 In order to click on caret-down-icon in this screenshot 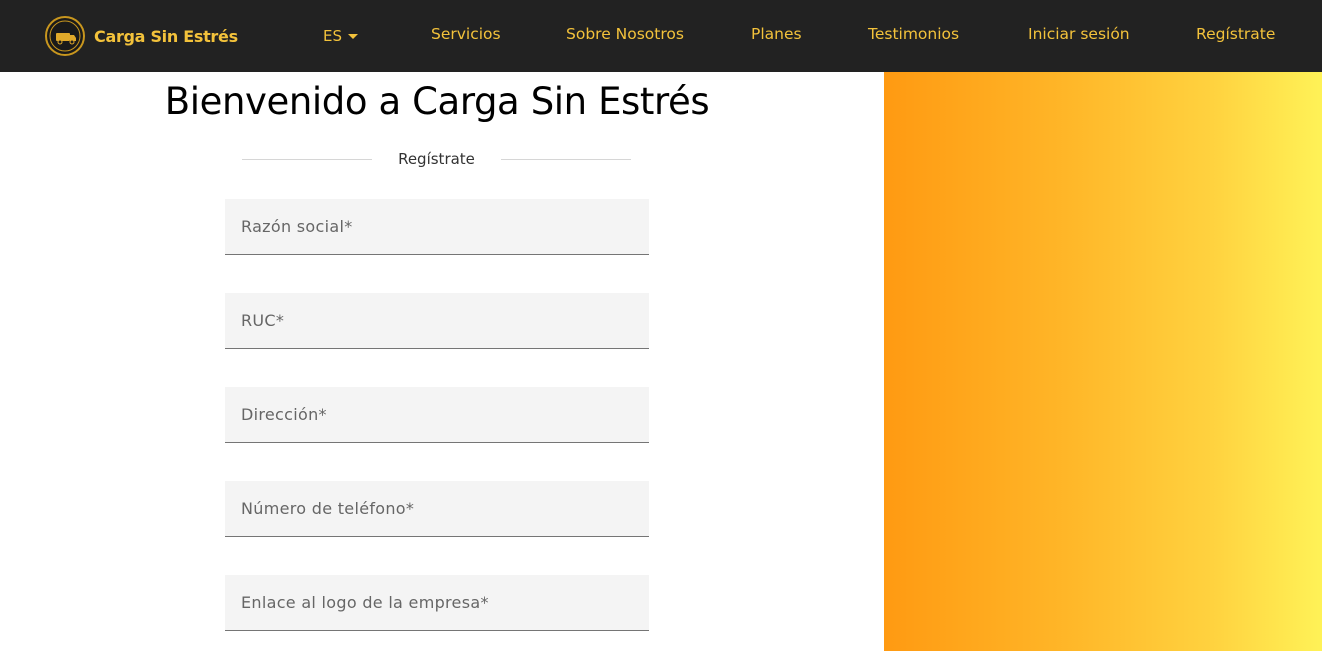, I will do `click(353, 36)`.